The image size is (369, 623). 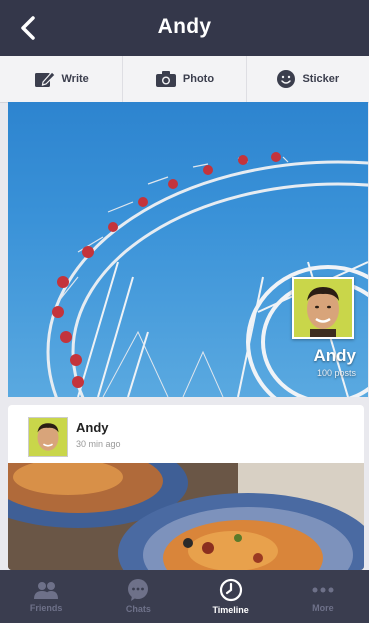 What do you see at coordinates (323, 590) in the screenshot?
I see `more-icon` at bounding box center [323, 590].